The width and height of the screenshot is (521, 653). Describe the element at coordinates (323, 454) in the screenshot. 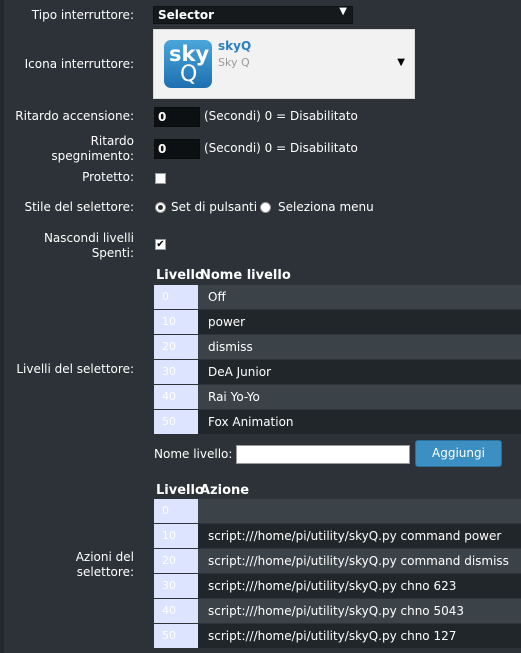

I see `level-name-input` at that location.